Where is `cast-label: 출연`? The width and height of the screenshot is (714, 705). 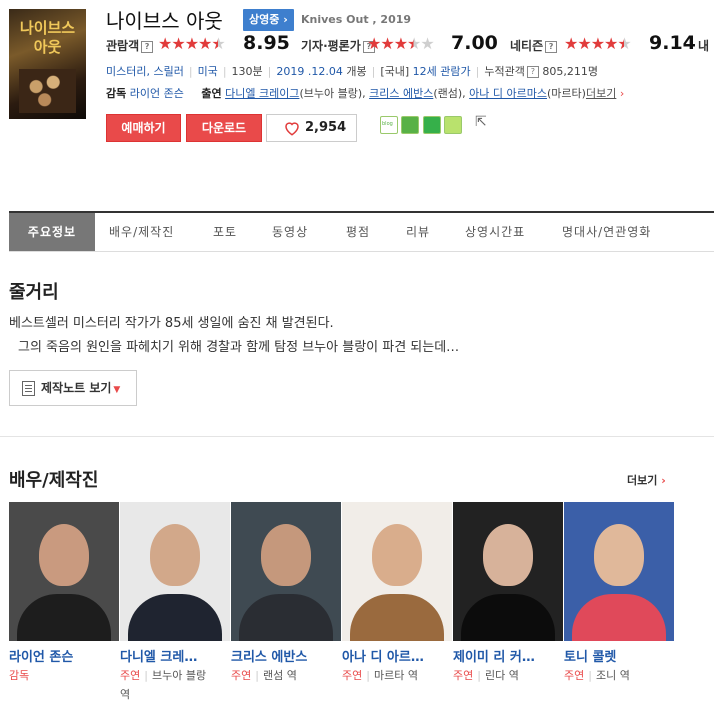 cast-label: 출연 is located at coordinates (211, 93).